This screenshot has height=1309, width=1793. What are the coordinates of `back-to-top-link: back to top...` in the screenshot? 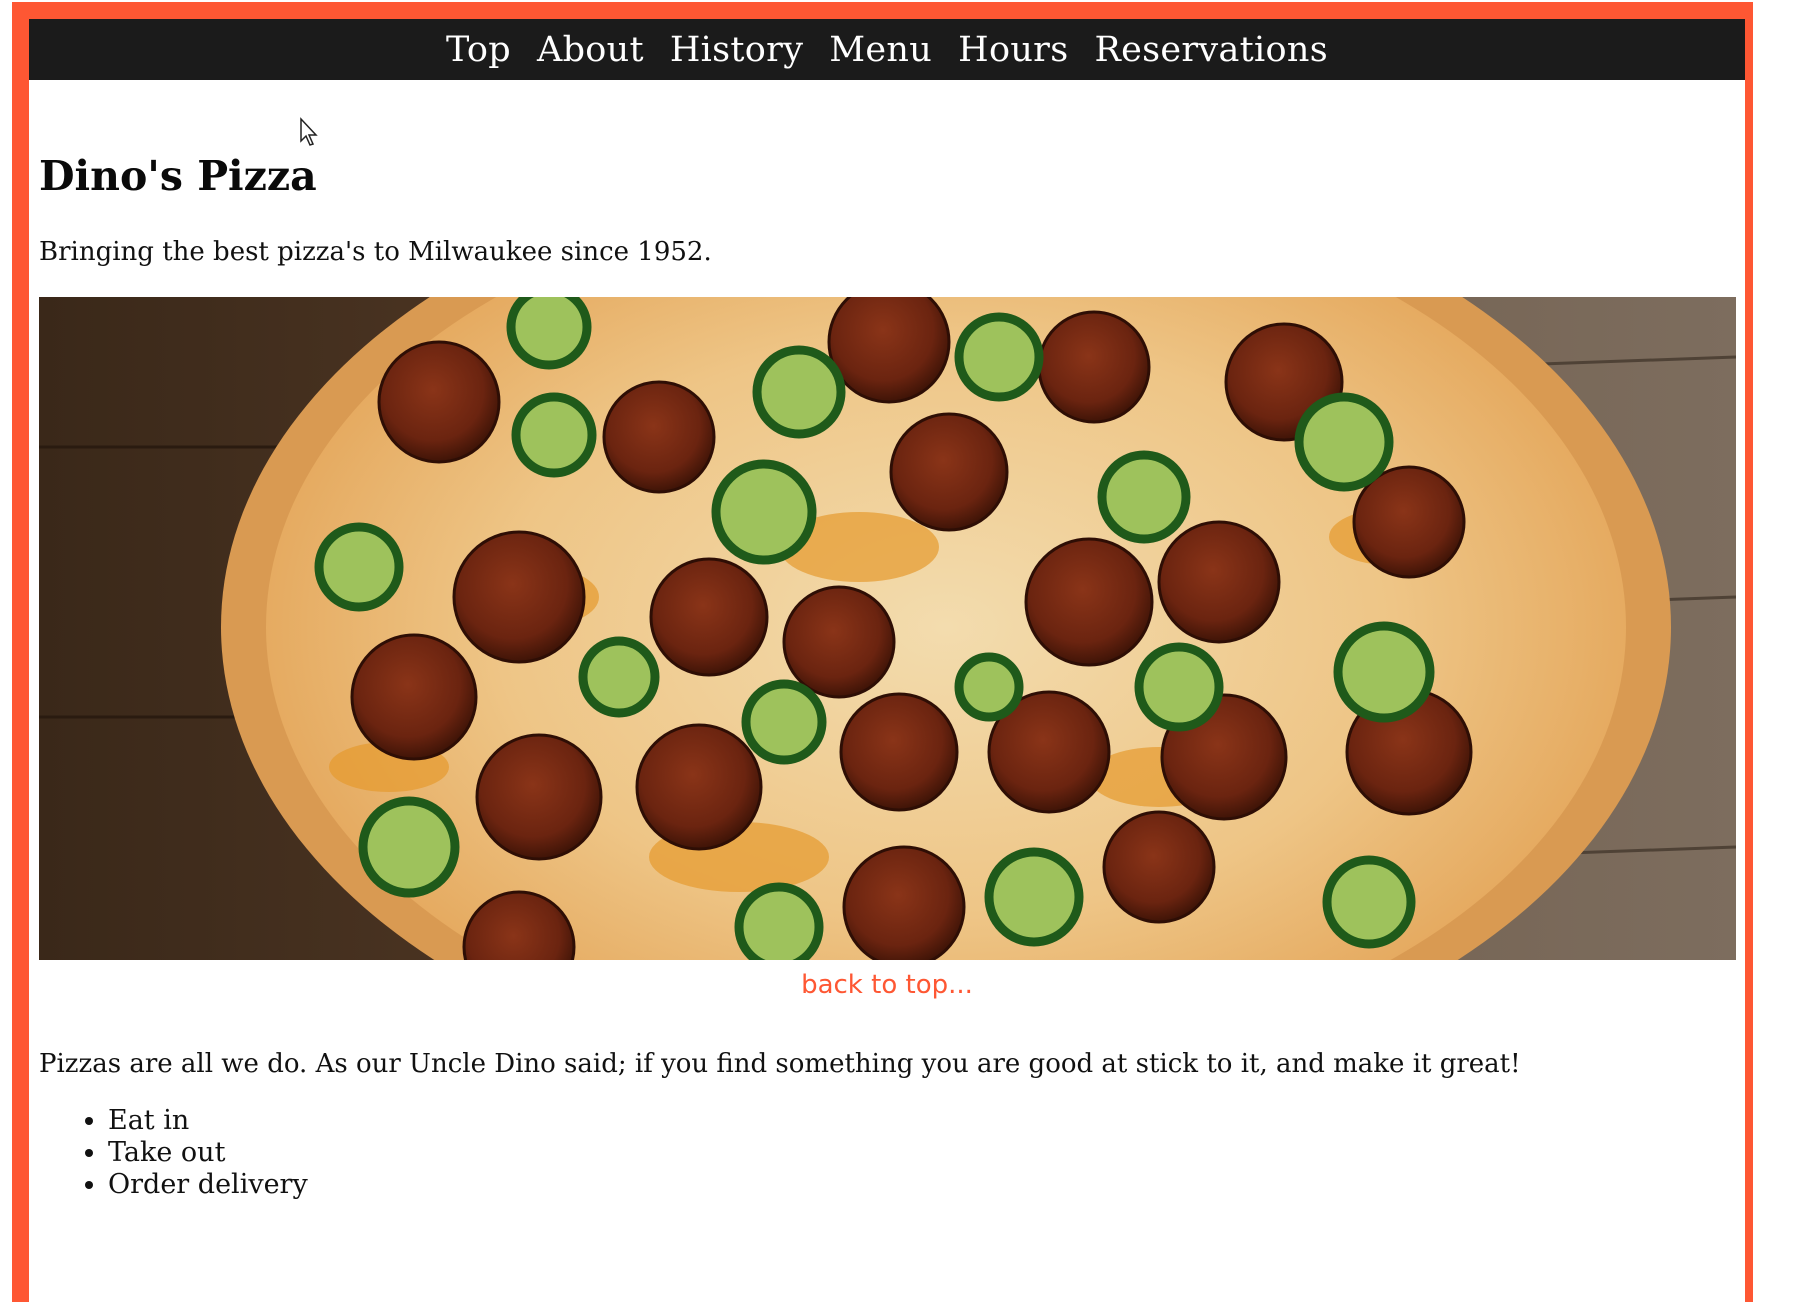 It's located at (887, 985).